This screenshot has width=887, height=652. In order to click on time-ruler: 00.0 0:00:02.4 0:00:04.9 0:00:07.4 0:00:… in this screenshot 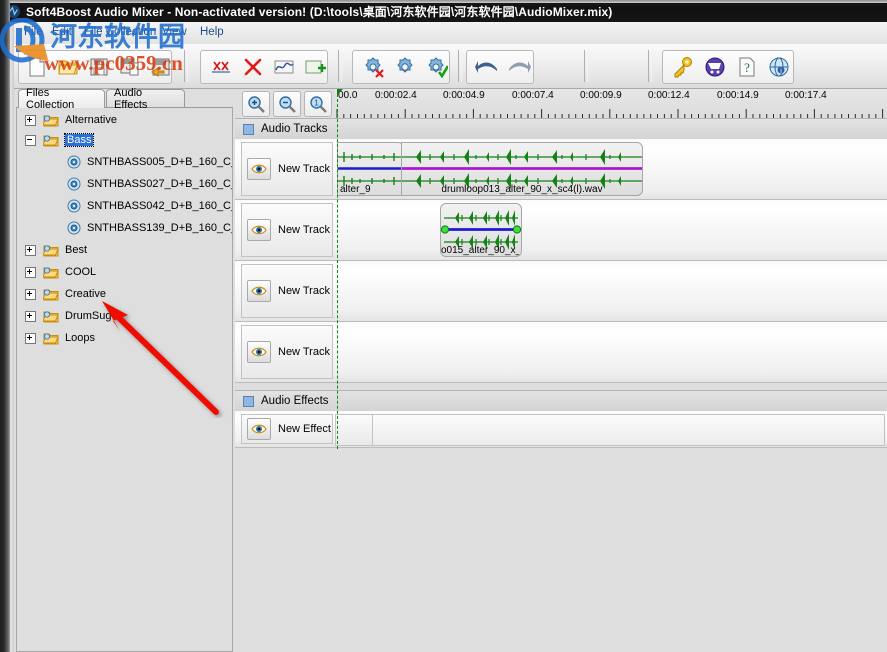, I will do `click(611, 104)`.